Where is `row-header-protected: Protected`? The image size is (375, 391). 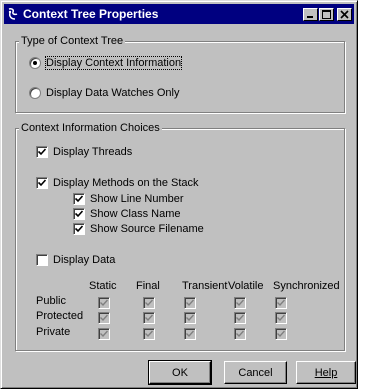
row-header-protected: Protected is located at coordinates (60, 316).